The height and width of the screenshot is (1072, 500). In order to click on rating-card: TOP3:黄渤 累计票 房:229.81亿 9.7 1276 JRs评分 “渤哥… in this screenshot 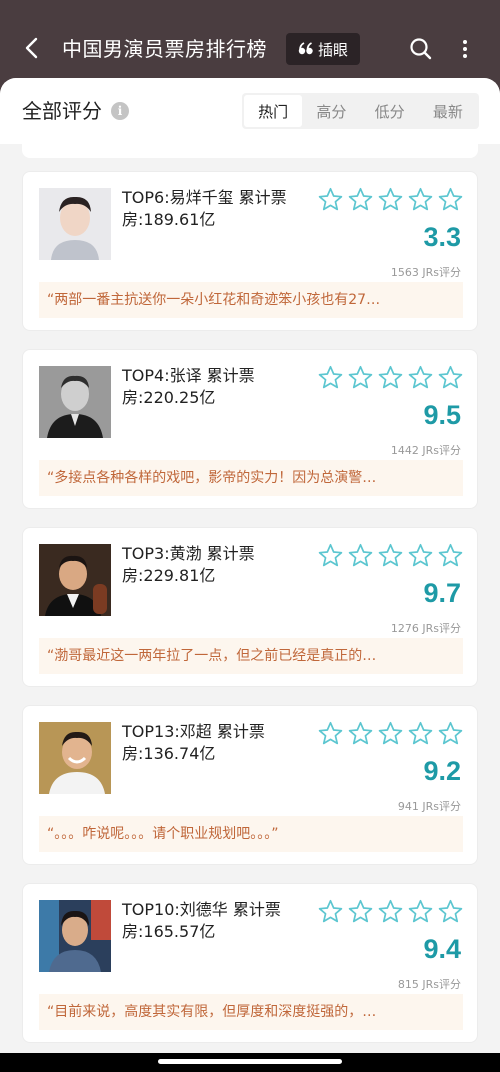, I will do `click(250, 607)`.